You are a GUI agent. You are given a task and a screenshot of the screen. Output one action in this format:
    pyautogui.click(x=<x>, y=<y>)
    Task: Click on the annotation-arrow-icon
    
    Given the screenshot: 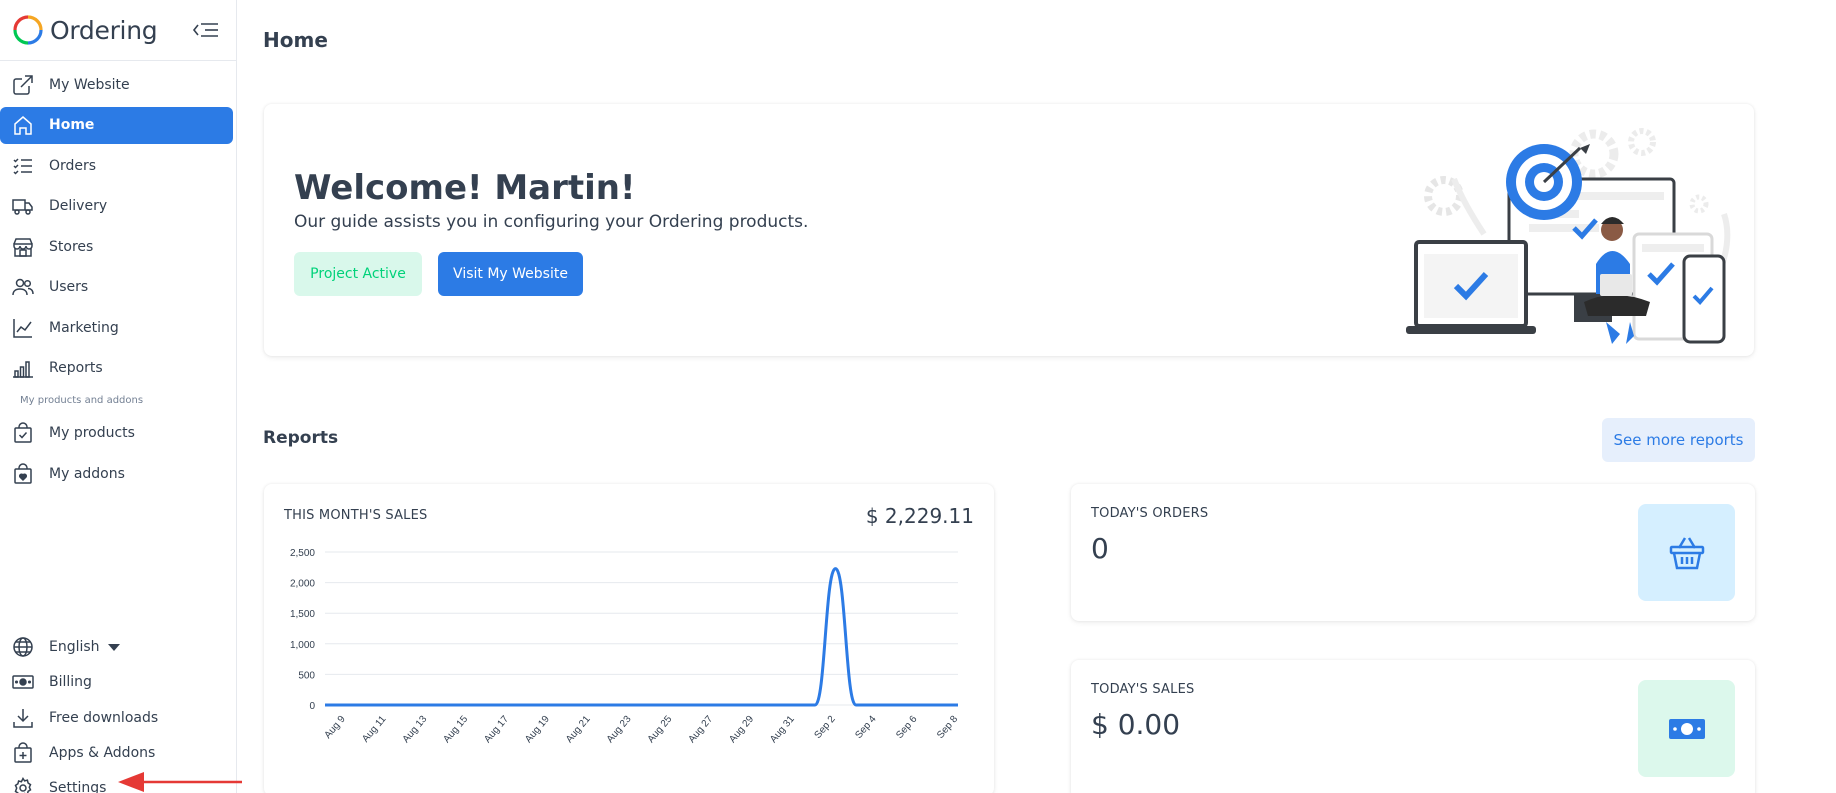 What is the action you would take?
    pyautogui.click(x=180, y=782)
    